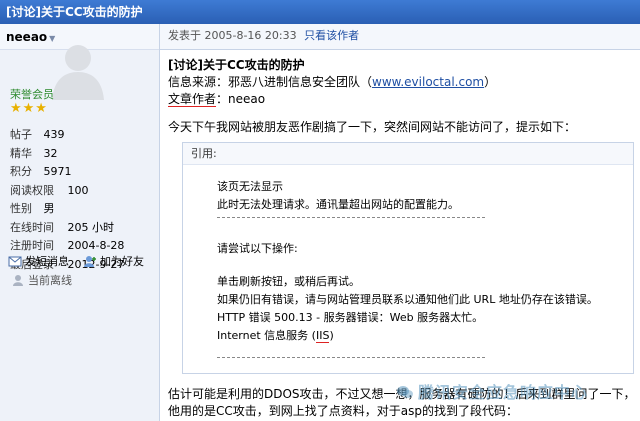 The width and height of the screenshot is (640, 421). Describe the element at coordinates (32, 94) in the screenshot. I see `user-rank: 荣誉会员` at that location.